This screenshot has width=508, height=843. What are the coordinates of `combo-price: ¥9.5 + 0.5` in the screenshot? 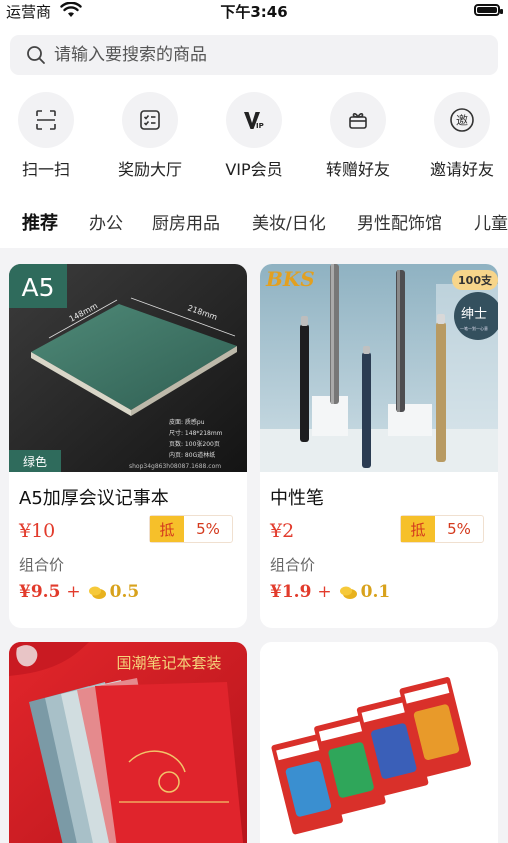 It's located at (79, 592).